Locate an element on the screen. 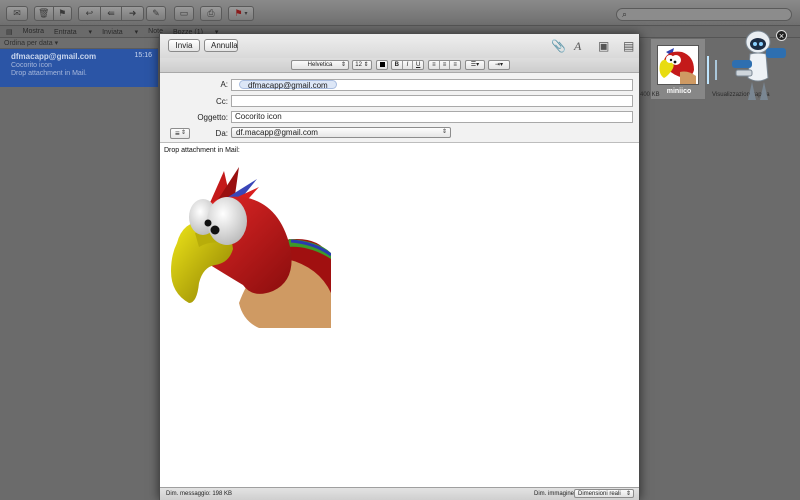 The width and height of the screenshot is (800, 500). text-color-button is located at coordinates (382, 65).